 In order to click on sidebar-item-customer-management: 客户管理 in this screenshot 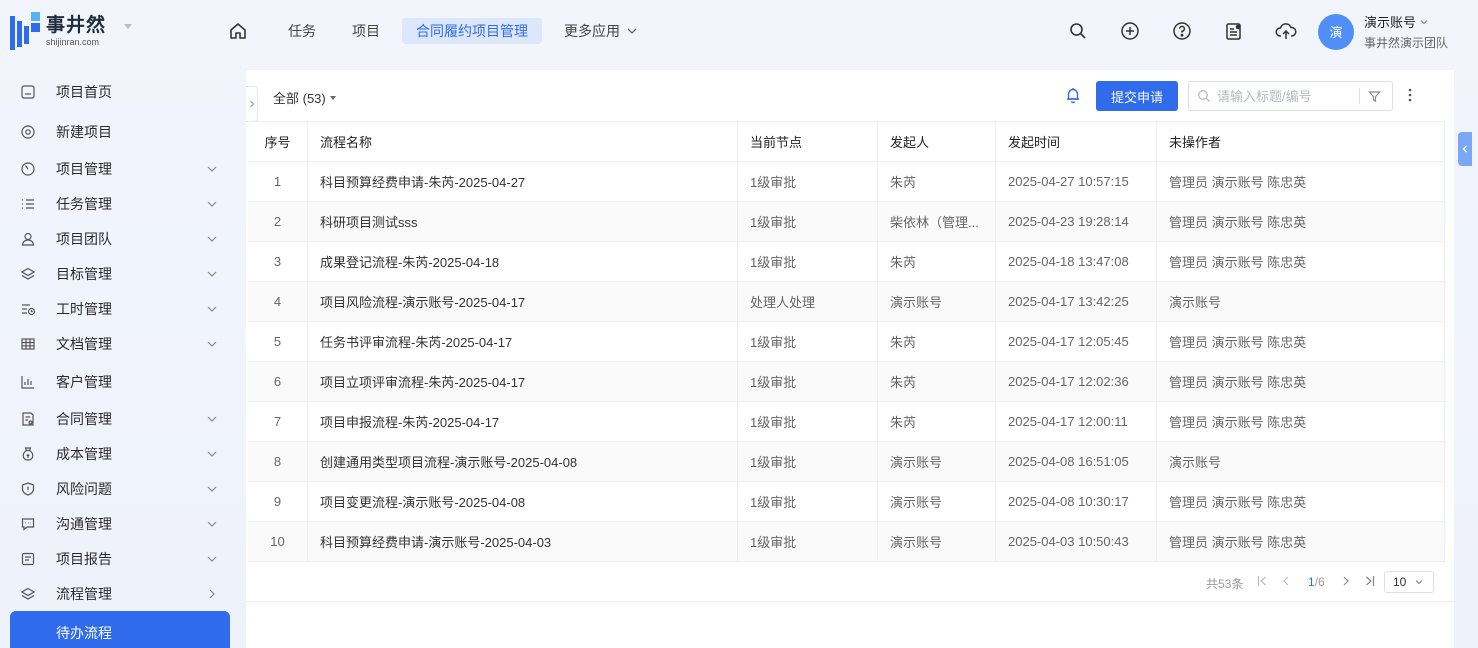, I will do `click(122, 382)`.